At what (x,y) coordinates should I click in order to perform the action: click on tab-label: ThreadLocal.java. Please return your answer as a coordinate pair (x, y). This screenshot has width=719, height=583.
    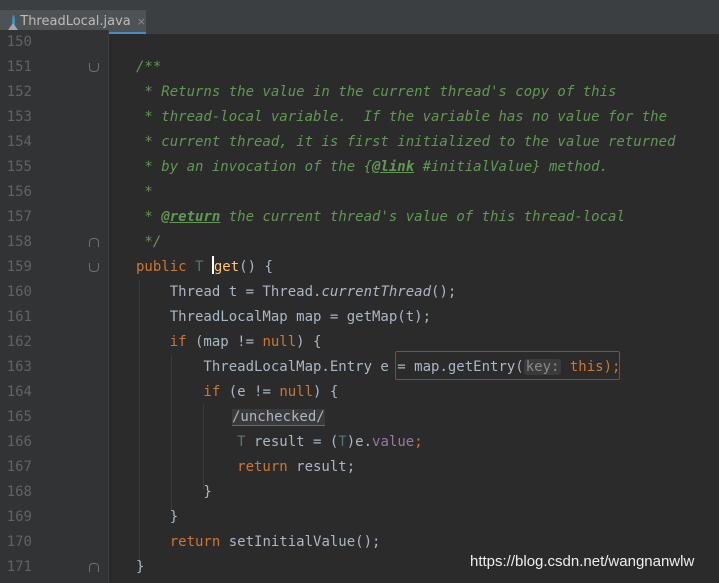
    Looking at the image, I should click on (75, 21).